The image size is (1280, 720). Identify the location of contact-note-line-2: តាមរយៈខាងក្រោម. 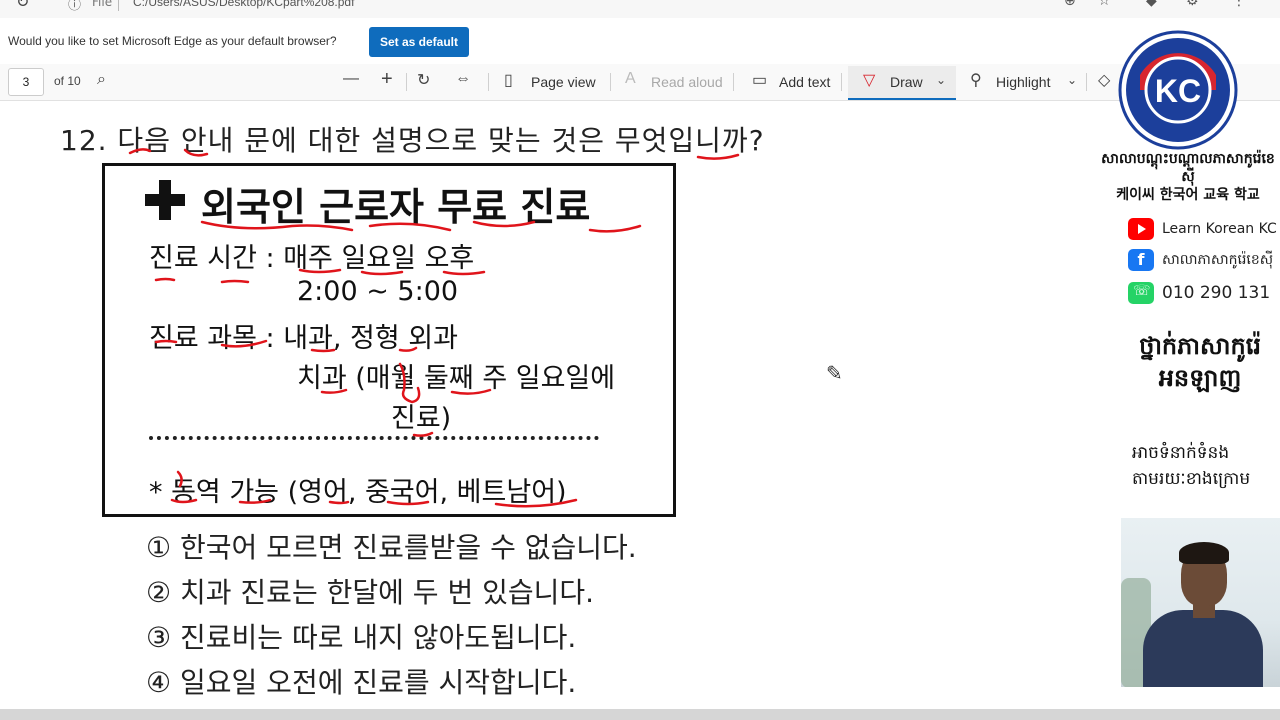
(1191, 479).